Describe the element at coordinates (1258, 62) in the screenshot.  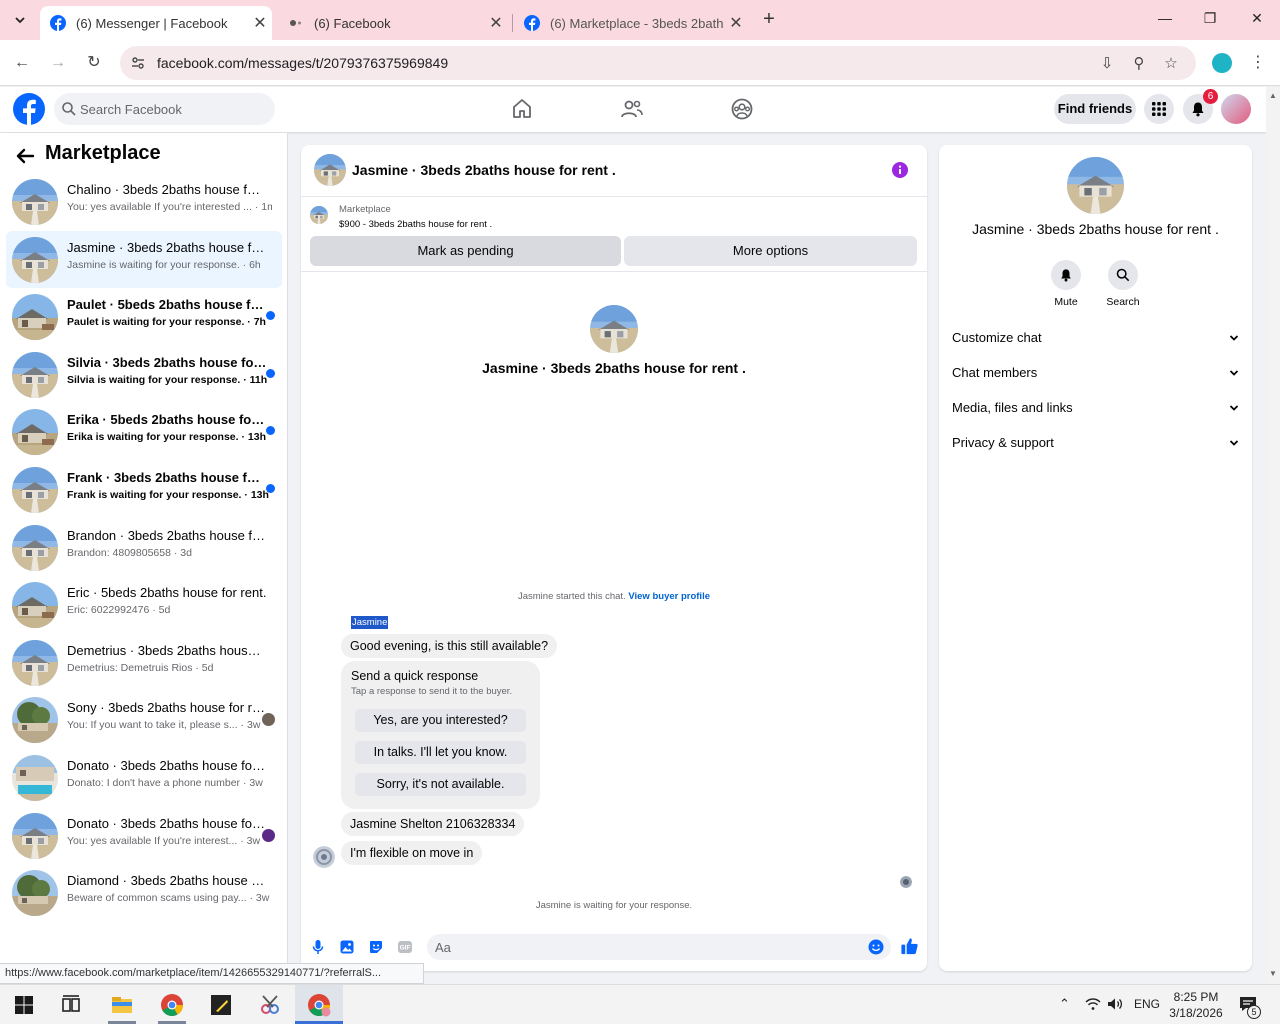
I see `browser-menu-icon: ⋮` at that location.